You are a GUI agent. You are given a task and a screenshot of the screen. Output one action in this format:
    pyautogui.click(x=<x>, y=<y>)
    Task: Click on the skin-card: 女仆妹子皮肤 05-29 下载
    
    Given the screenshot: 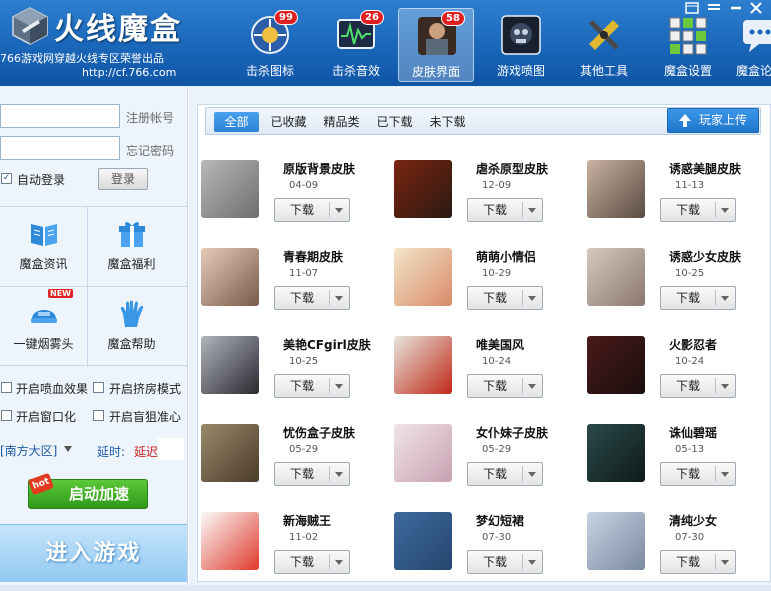 What is the action you would take?
    pyautogui.click(x=489, y=464)
    